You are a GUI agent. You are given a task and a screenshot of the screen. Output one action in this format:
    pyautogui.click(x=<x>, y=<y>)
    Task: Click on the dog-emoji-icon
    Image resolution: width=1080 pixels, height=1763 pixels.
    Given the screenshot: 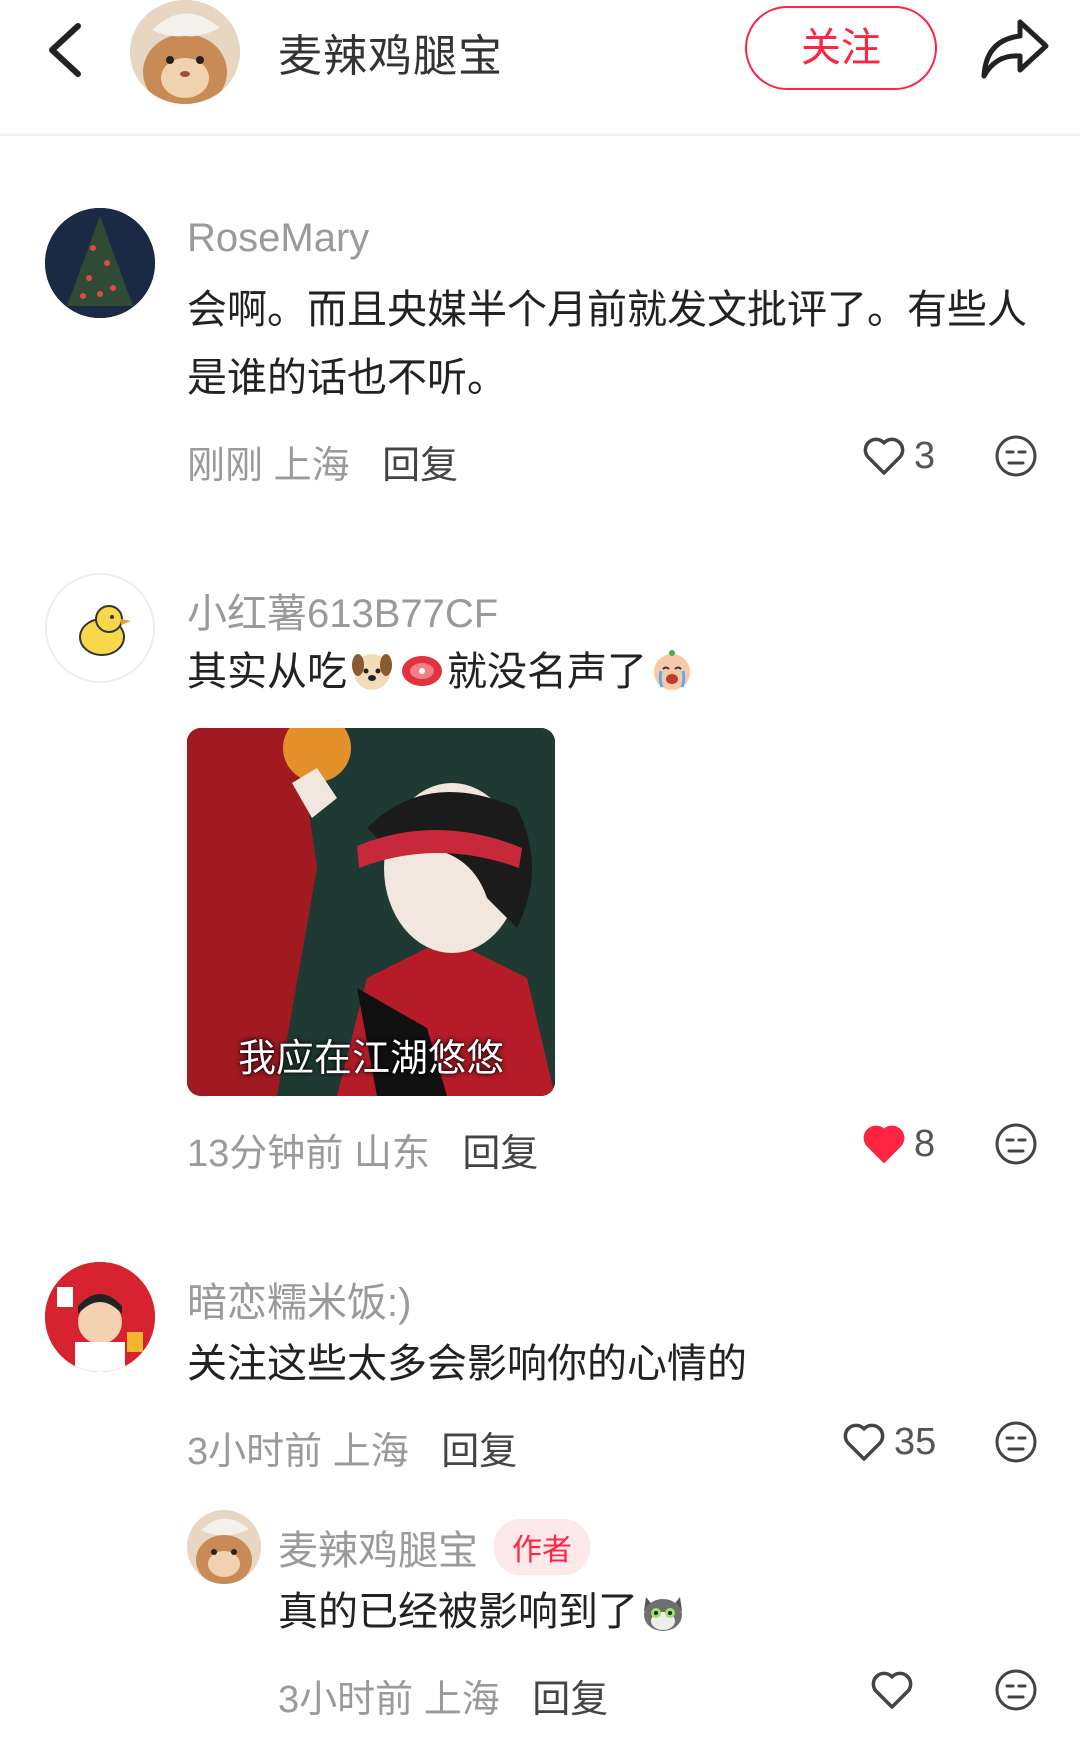 What is the action you would take?
    pyautogui.click(x=372, y=669)
    